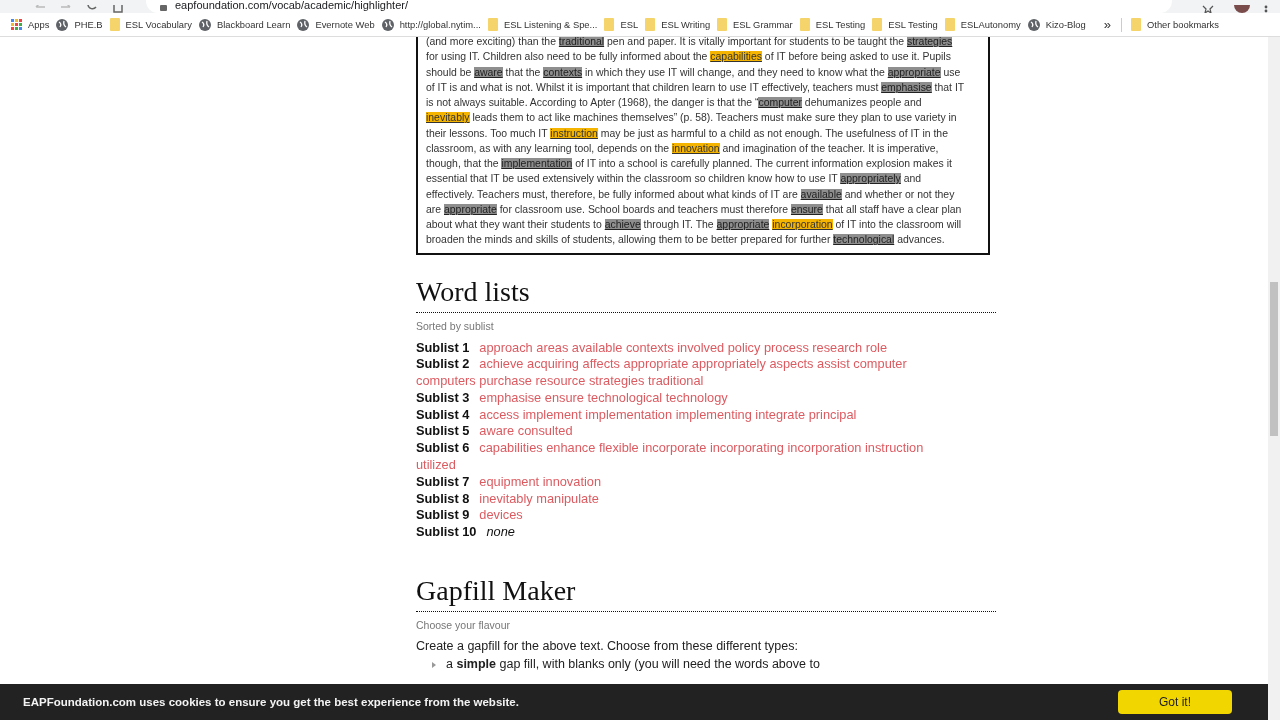 The height and width of the screenshot is (720, 1280). What do you see at coordinates (560, 381) in the screenshot?
I see `word-link: resource` at bounding box center [560, 381].